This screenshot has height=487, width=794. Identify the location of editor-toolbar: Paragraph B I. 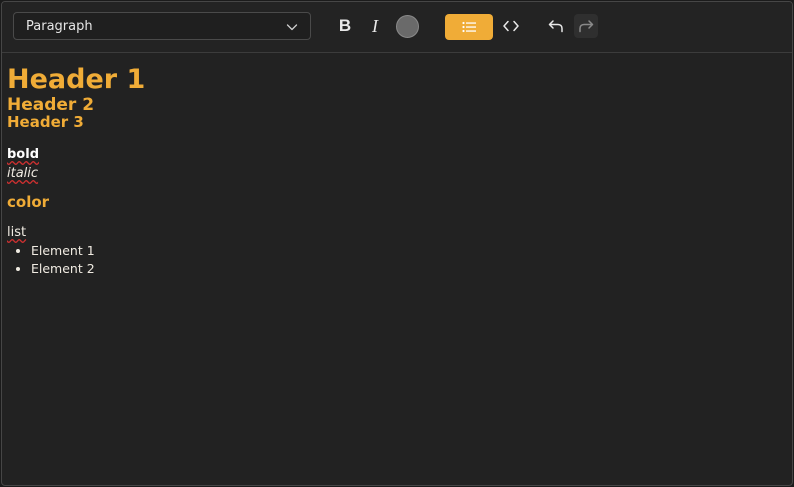
(397, 27).